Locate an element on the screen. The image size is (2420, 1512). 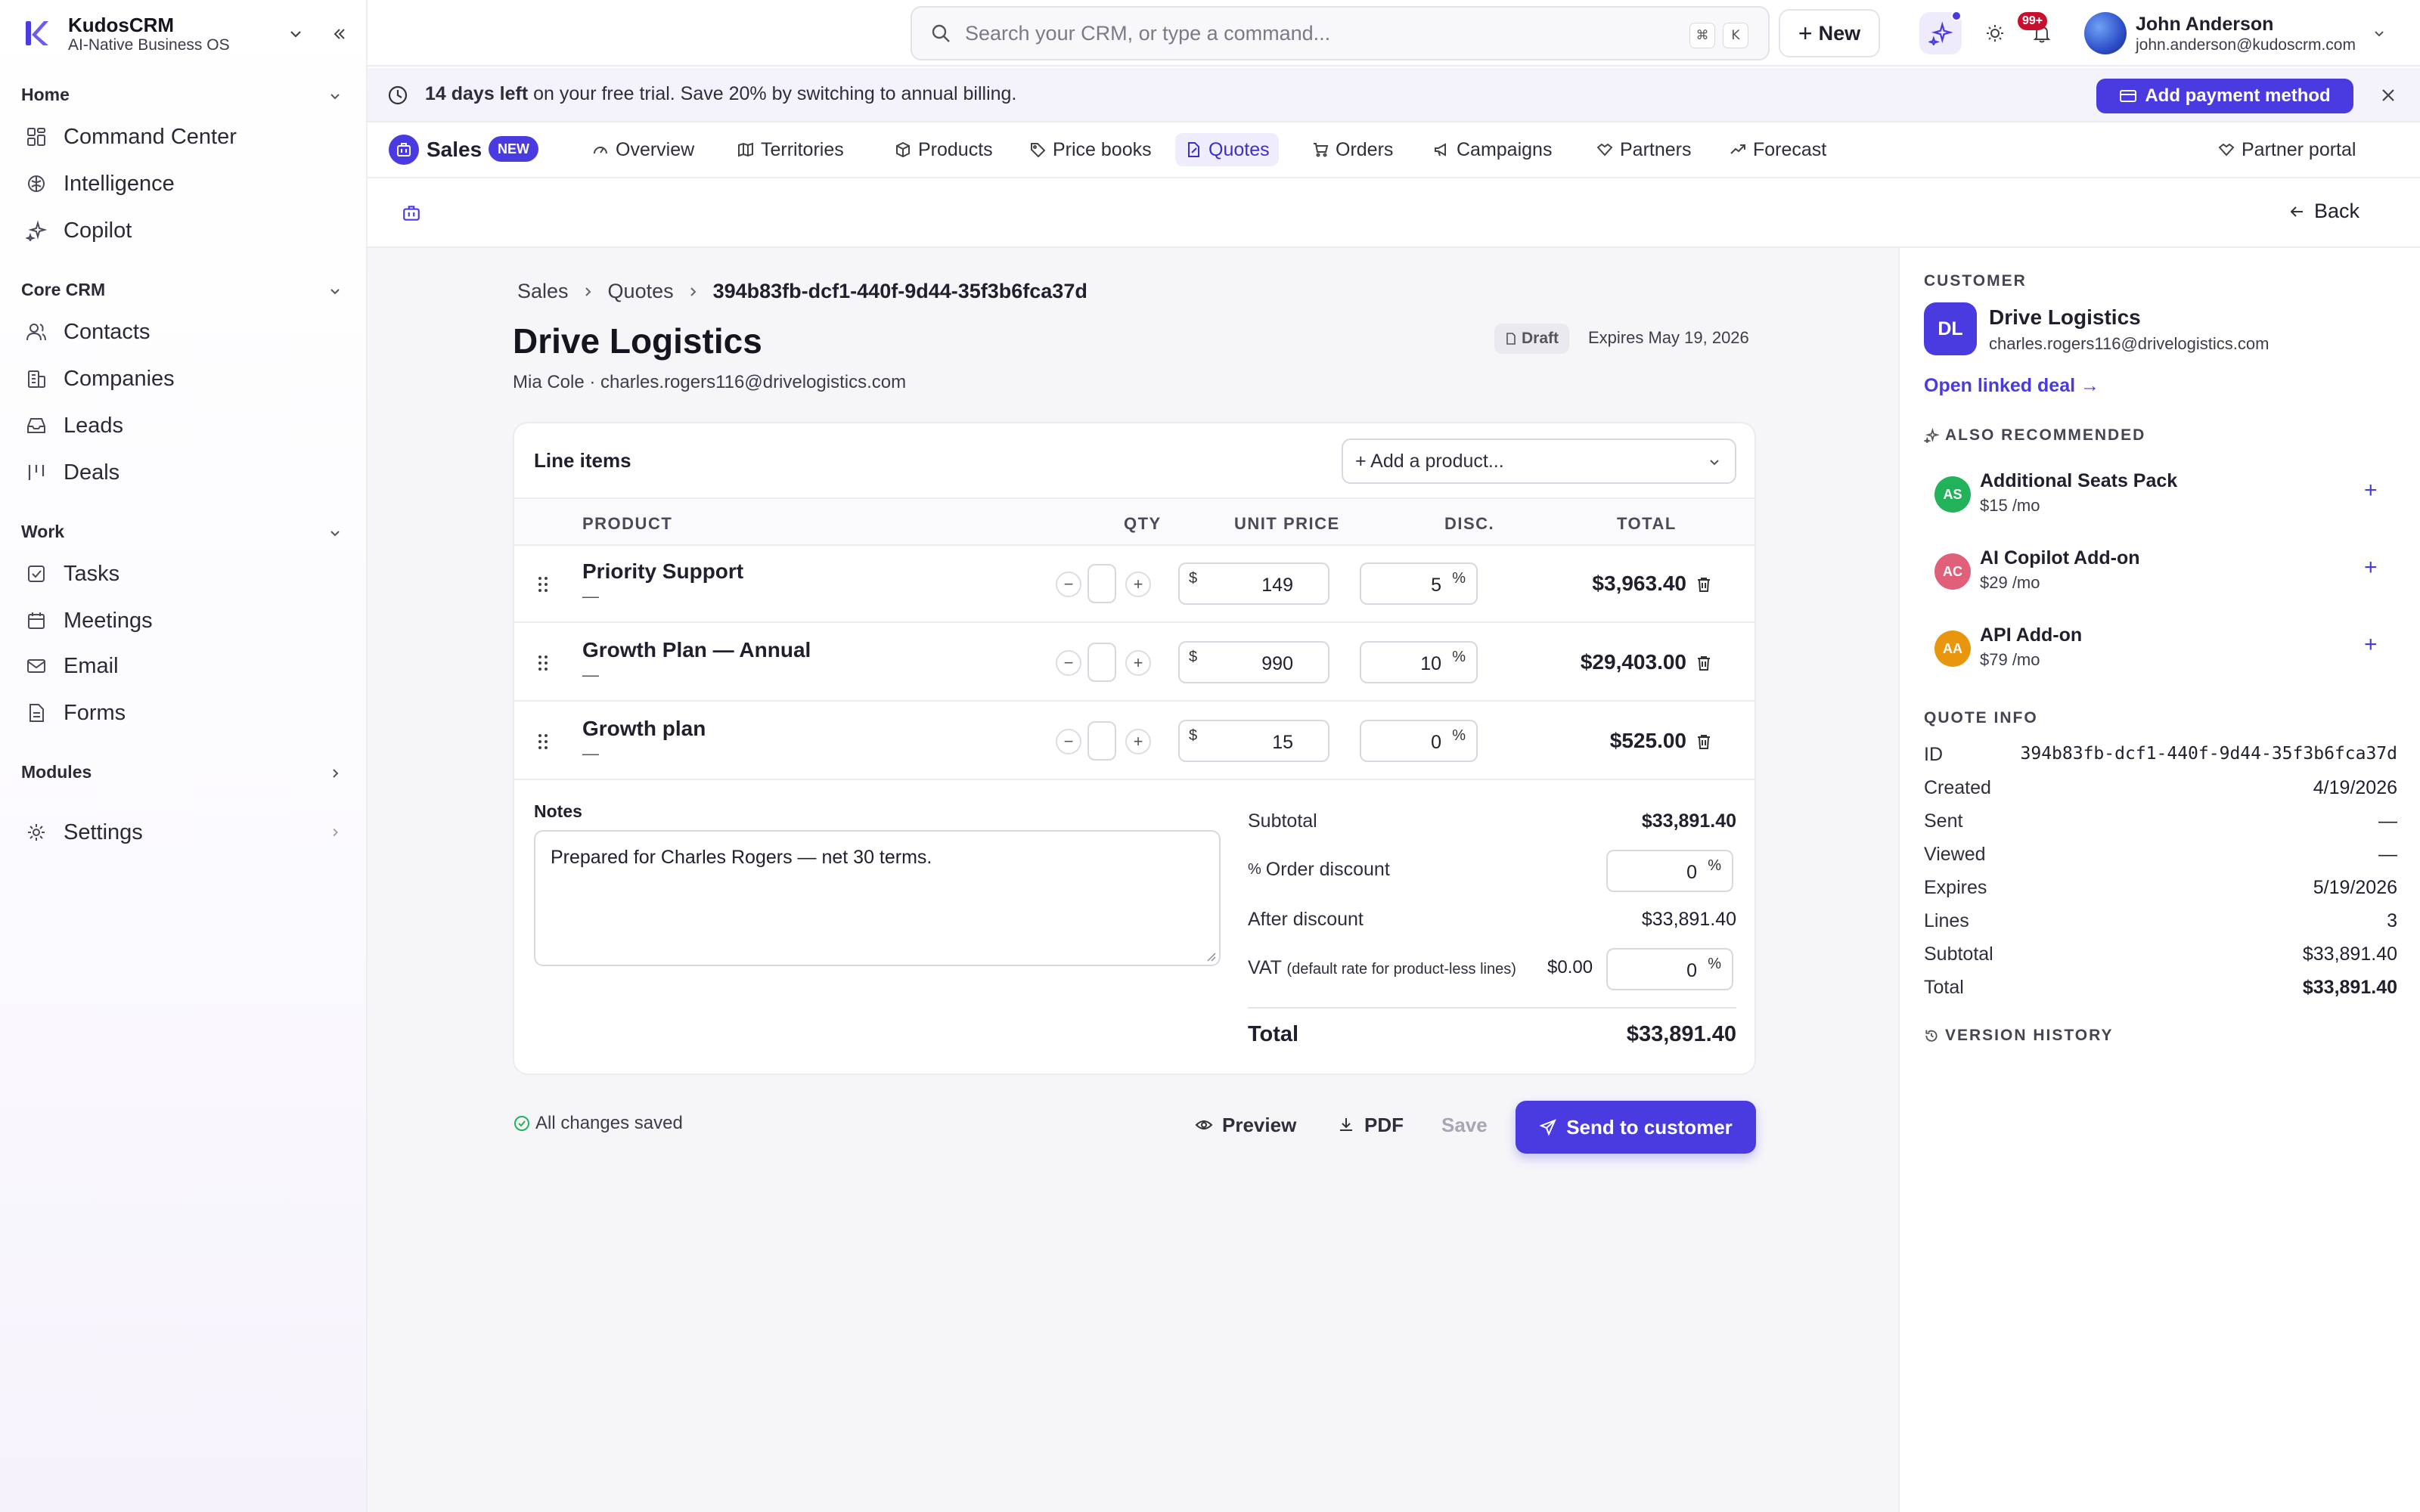
pdf-button: PDF is located at coordinates (1370, 1125).